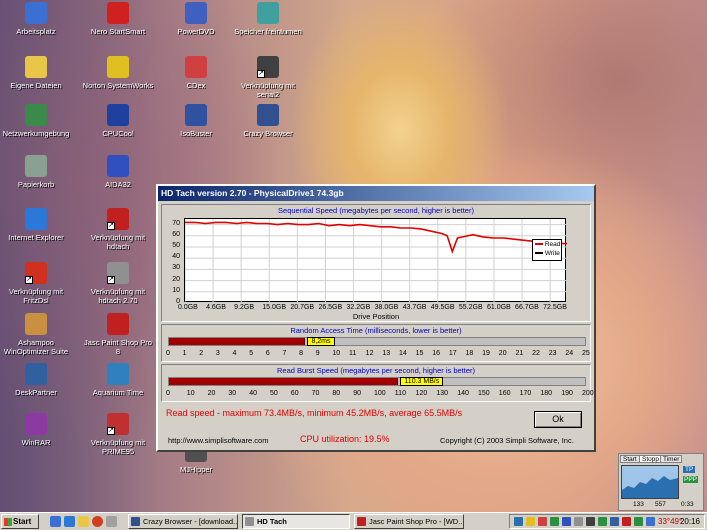 The height and width of the screenshot is (530, 707). What do you see at coordinates (36, 115) in the screenshot?
I see `network-icon` at bounding box center [36, 115].